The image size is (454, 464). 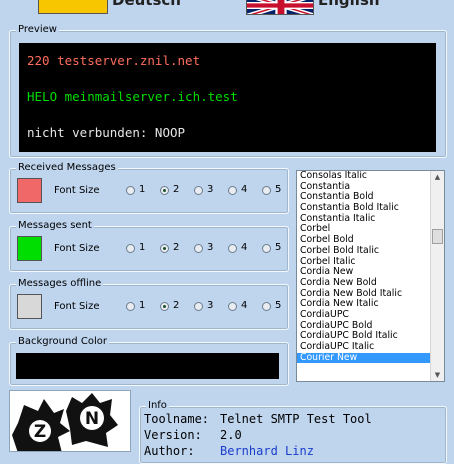 I want to click on received-messages-title: Received Messages, so click(x=67, y=167).